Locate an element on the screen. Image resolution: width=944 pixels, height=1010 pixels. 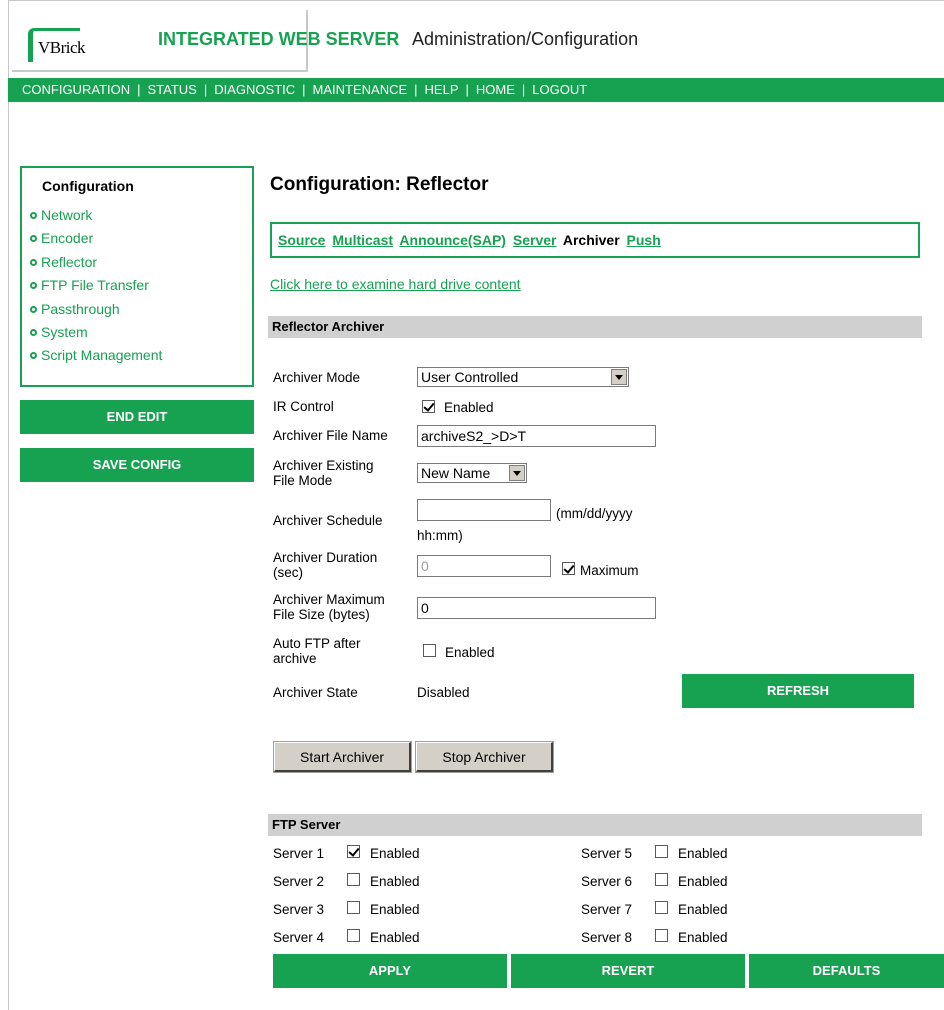
start-archiver-button: Start Archiver is located at coordinates (342, 757).